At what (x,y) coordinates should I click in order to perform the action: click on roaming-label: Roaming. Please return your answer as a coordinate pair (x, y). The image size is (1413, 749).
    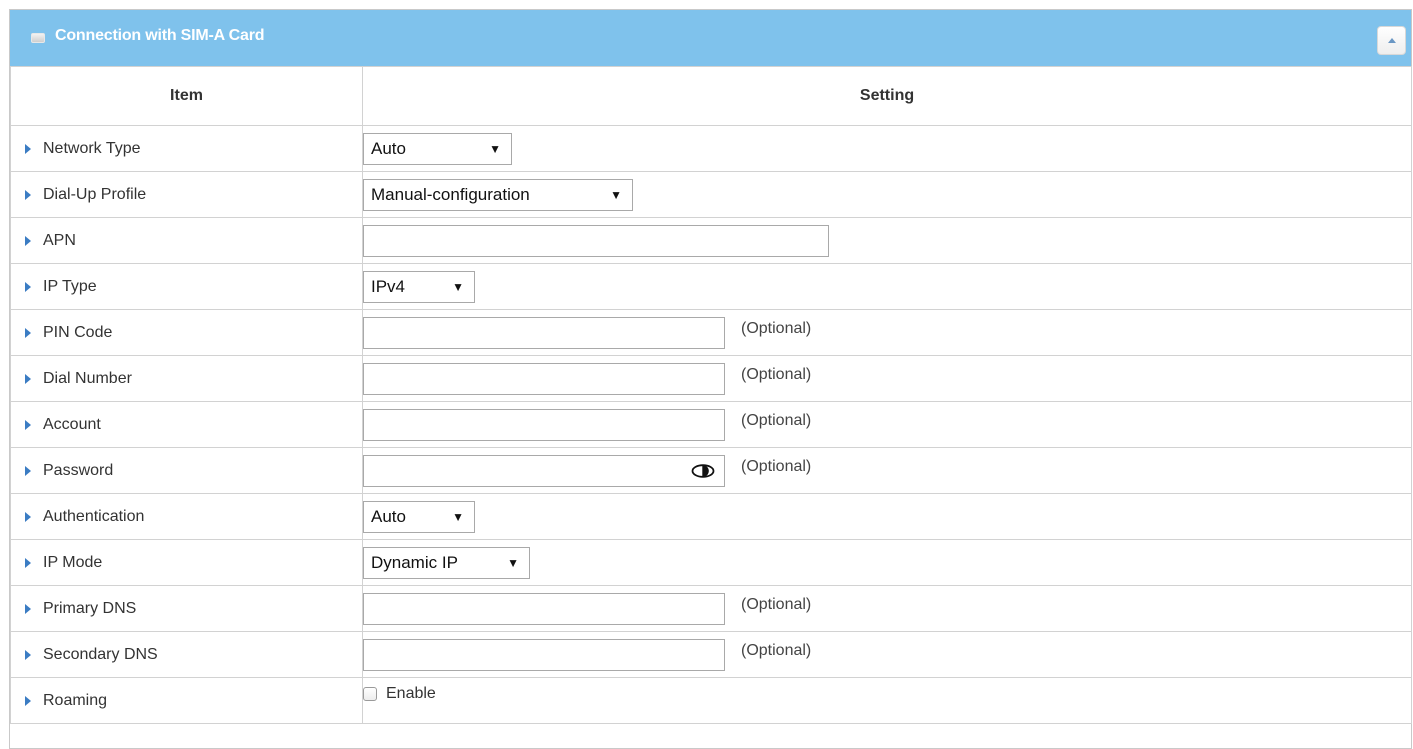
    Looking at the image, I should click on (66, 701).